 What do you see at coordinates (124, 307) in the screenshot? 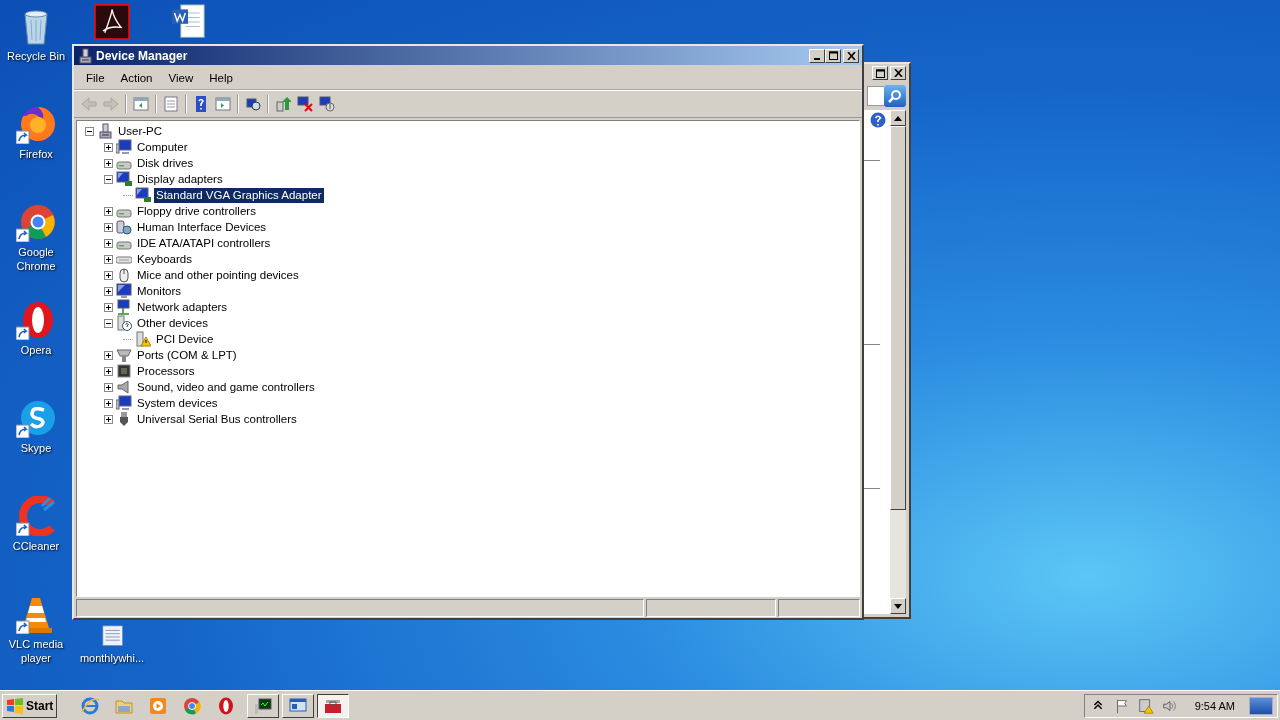
I see `network-icon` at bounding box center [124, 307].